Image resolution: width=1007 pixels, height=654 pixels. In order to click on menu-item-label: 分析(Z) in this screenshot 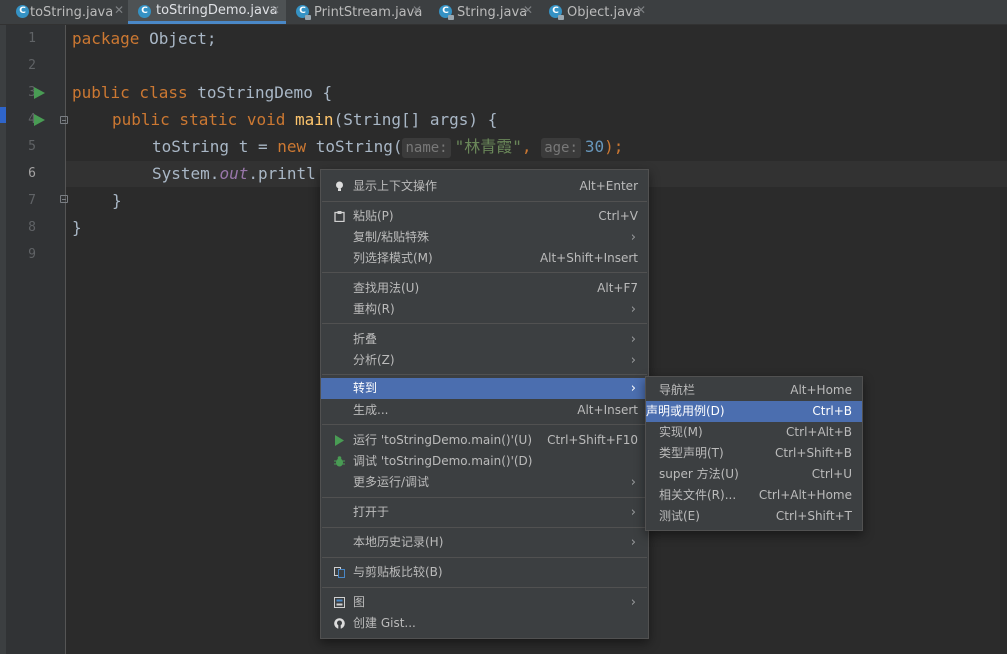, I will do `click(374, 360)`.